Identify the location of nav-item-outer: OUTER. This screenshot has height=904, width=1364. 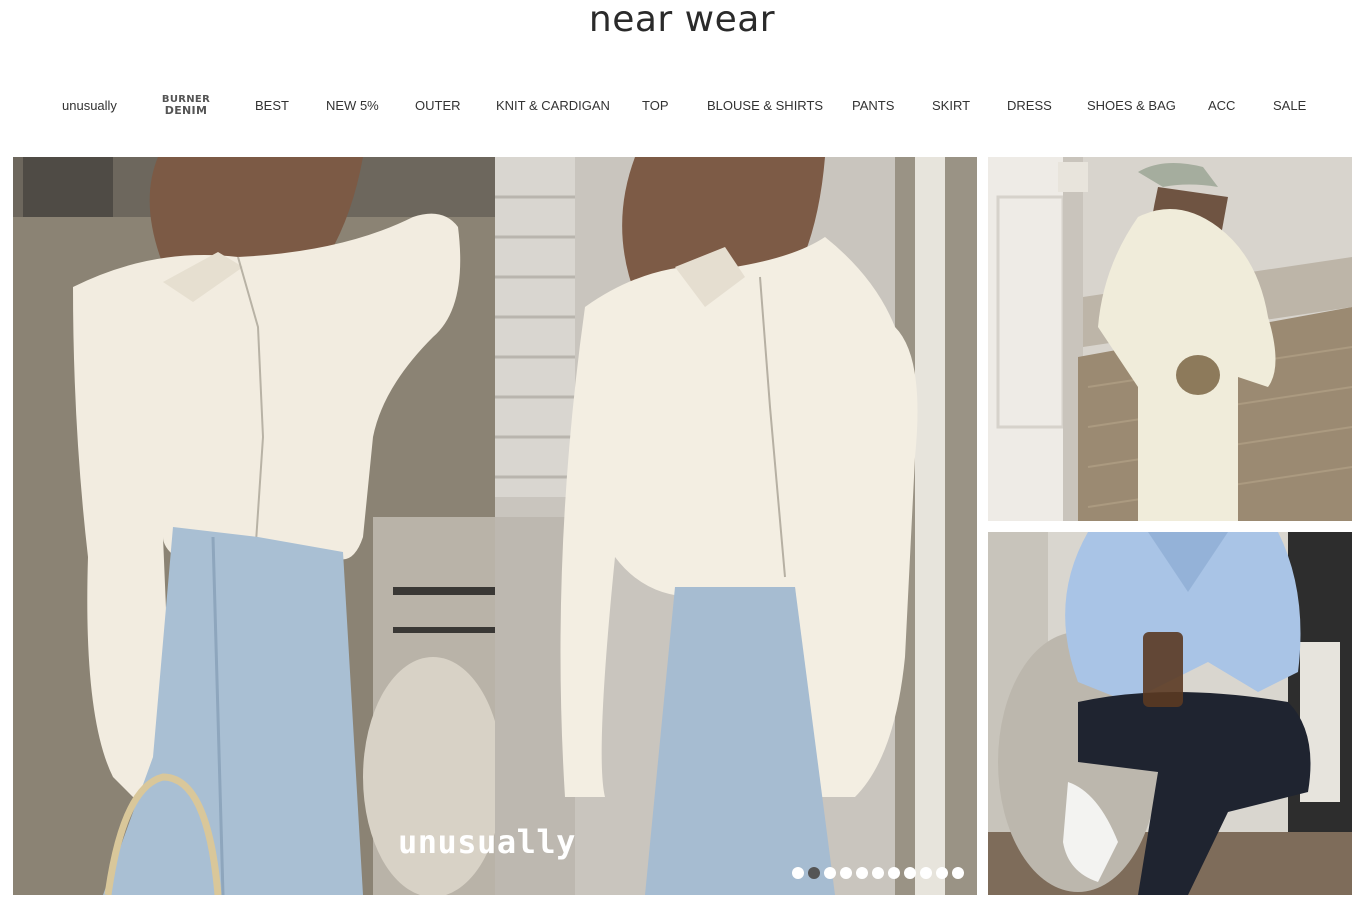
(438, 105).